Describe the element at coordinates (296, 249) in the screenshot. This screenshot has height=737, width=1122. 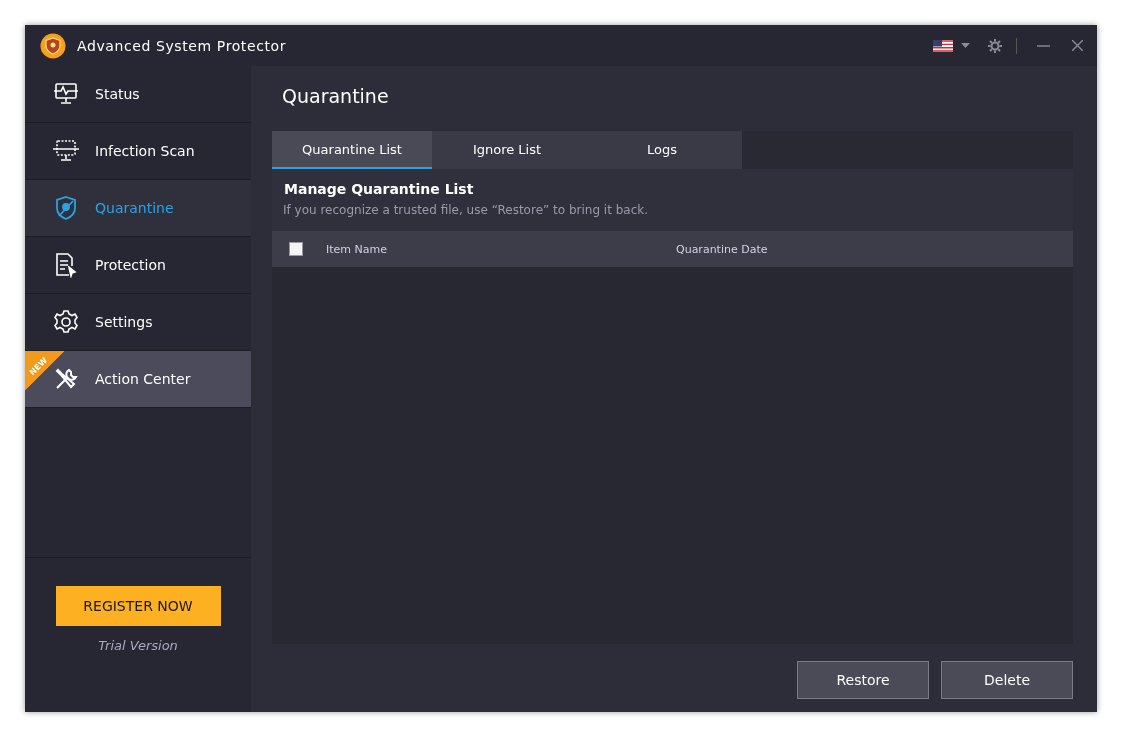
I see `select-all-checkbox` at that location.